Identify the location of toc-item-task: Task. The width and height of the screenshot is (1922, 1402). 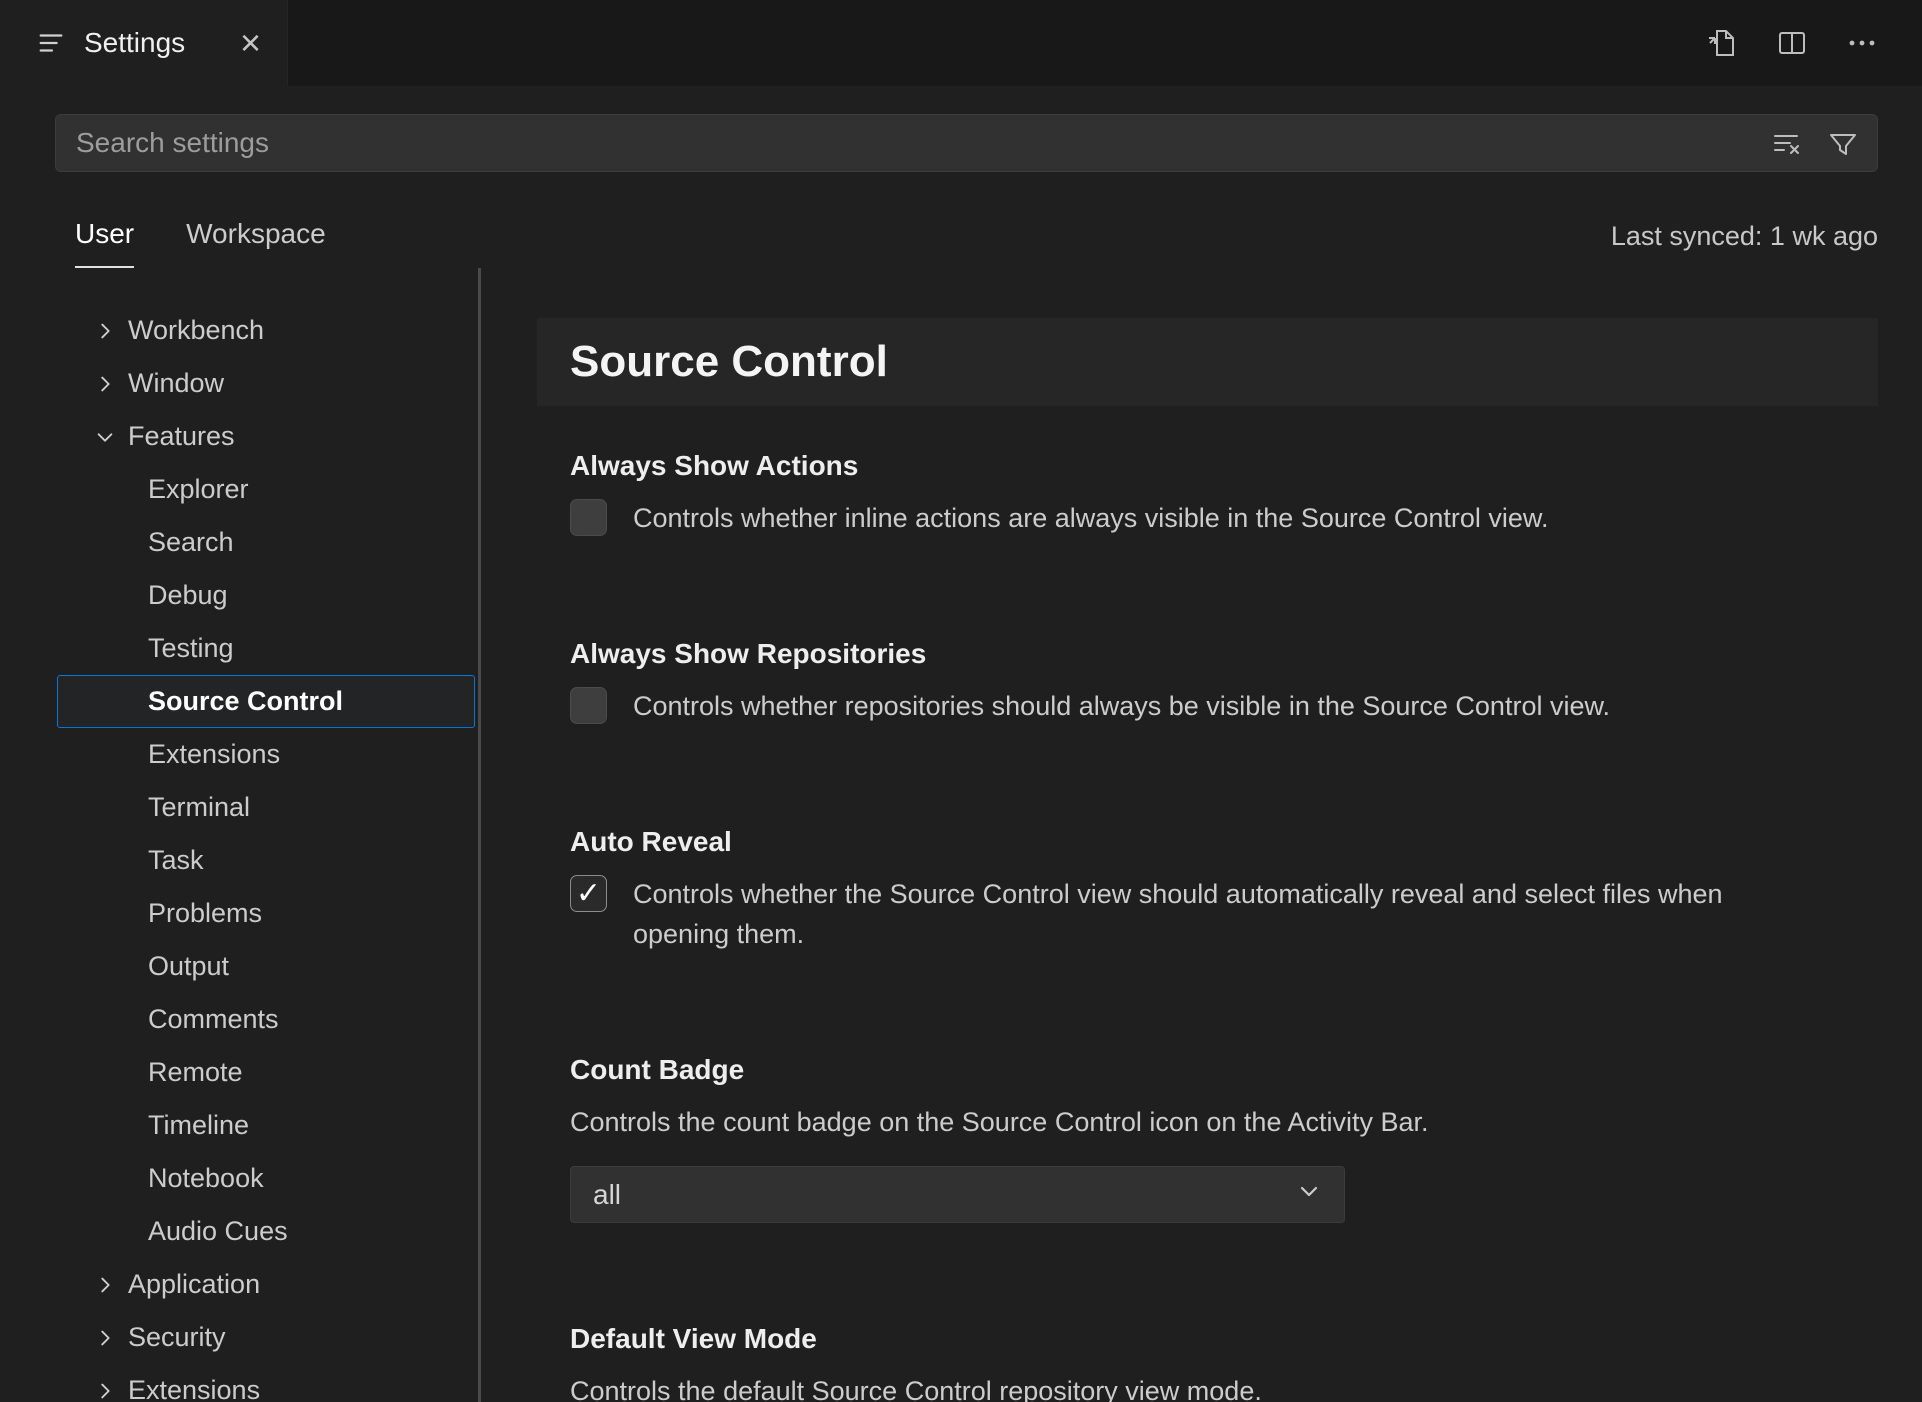
(266, 860).